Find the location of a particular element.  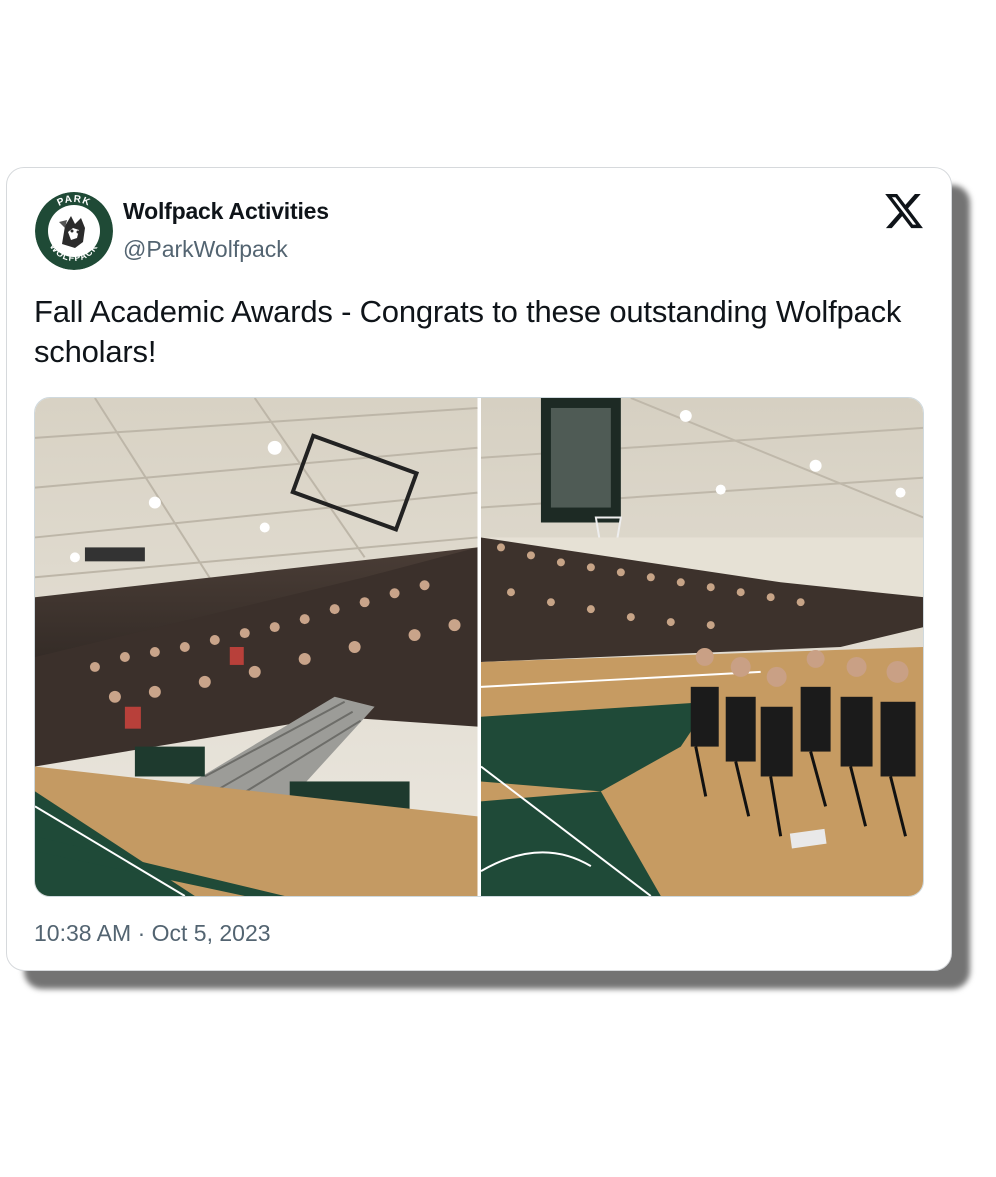

avatar: PARK WOLFPACK is located at coordinates (74, 231).